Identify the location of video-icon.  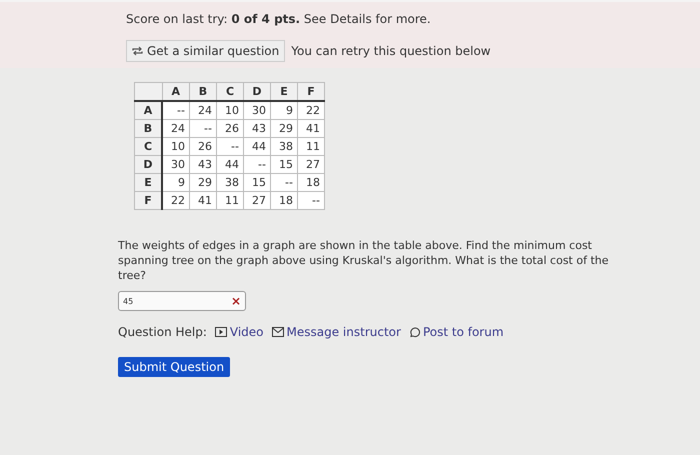
(220, 332).